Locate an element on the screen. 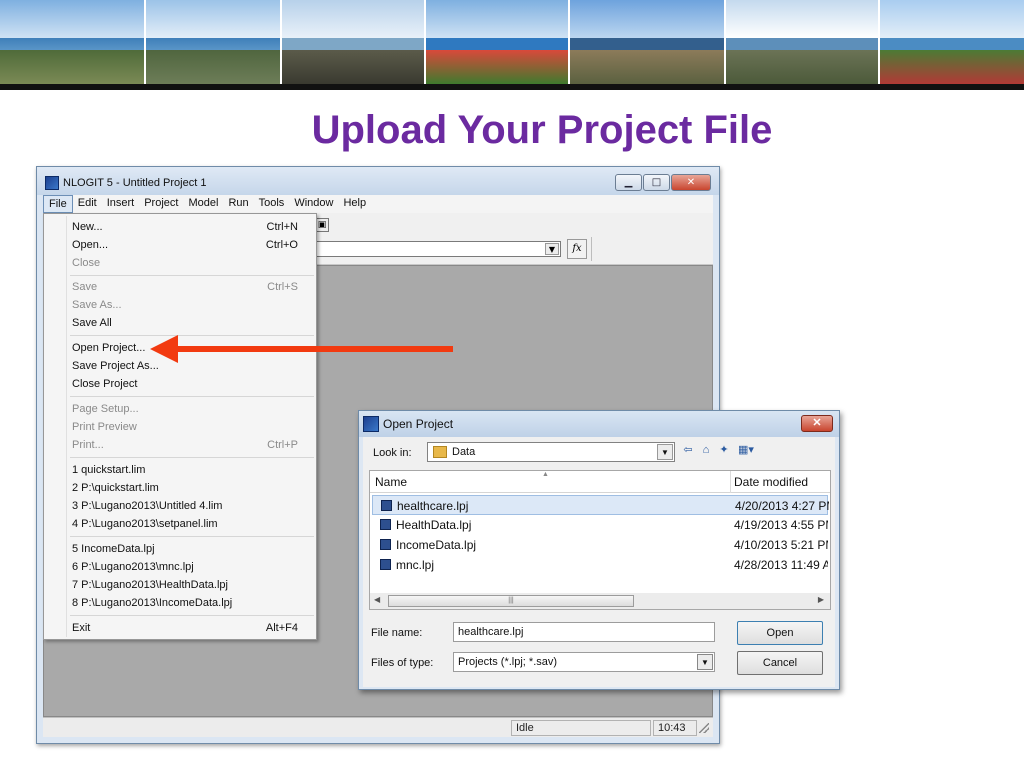 Image resolution: width=1024 pixels, height=768 pixels. file-type-label: Files of type: is located at coordinates (402, 663).